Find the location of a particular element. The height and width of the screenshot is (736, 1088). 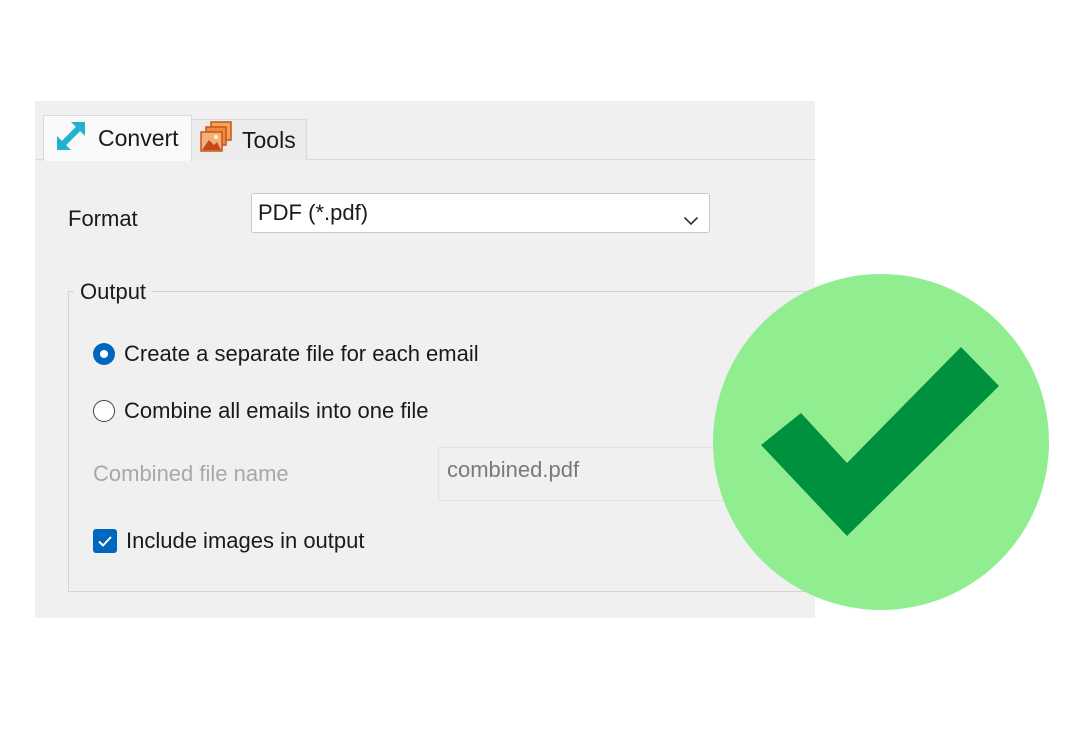

tab-tools: Tools is located at coordinates (249, 139).